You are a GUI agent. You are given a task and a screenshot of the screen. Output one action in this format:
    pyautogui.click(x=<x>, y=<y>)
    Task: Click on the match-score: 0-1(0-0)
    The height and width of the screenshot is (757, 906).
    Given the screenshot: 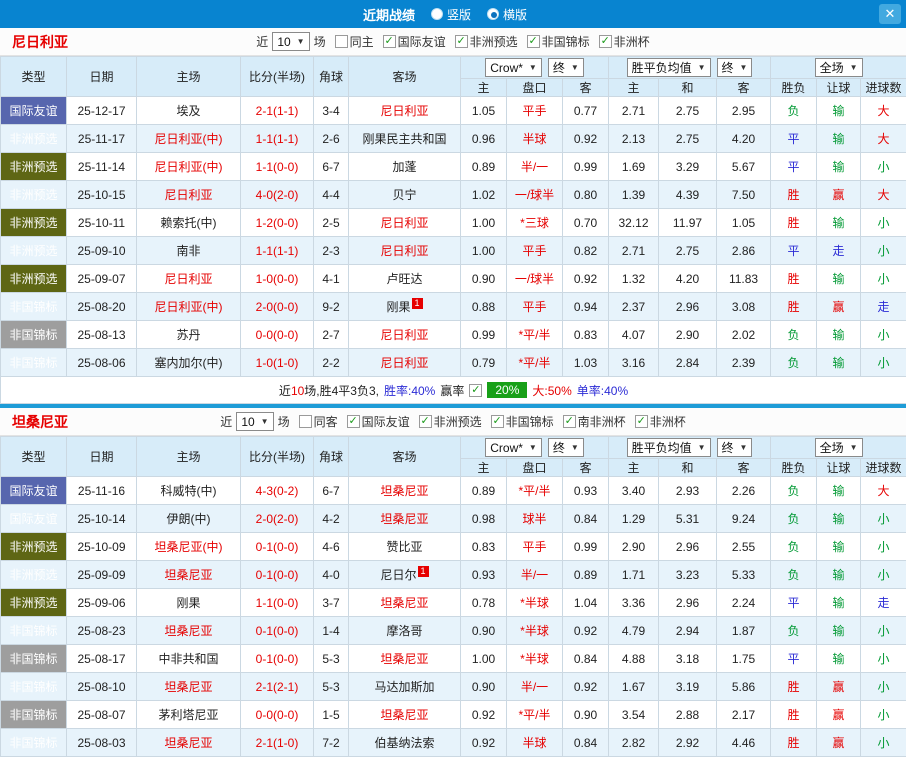 What is the action you would take?
    pyautogui.click(x=277, y=575)
    